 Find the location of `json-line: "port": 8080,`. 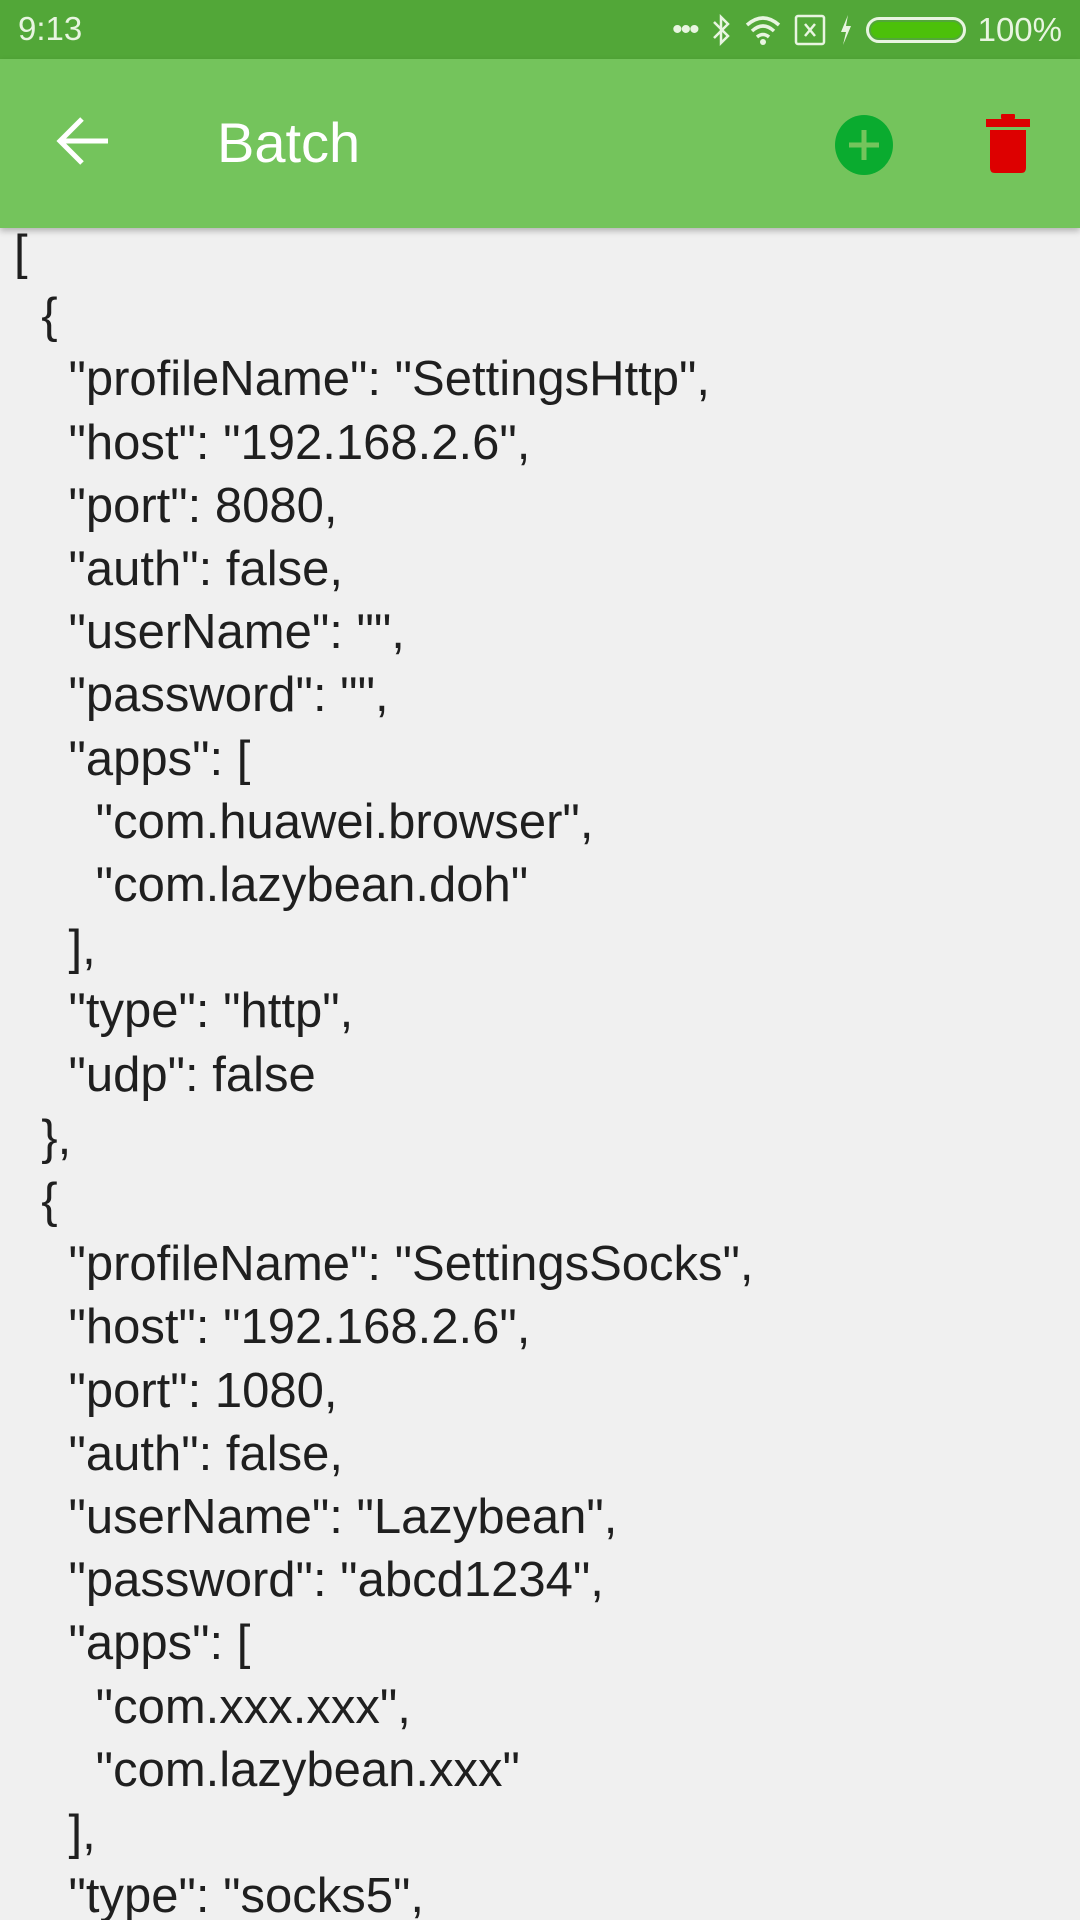

json-line: "port": 8080, is located at coordinates (176, 505).